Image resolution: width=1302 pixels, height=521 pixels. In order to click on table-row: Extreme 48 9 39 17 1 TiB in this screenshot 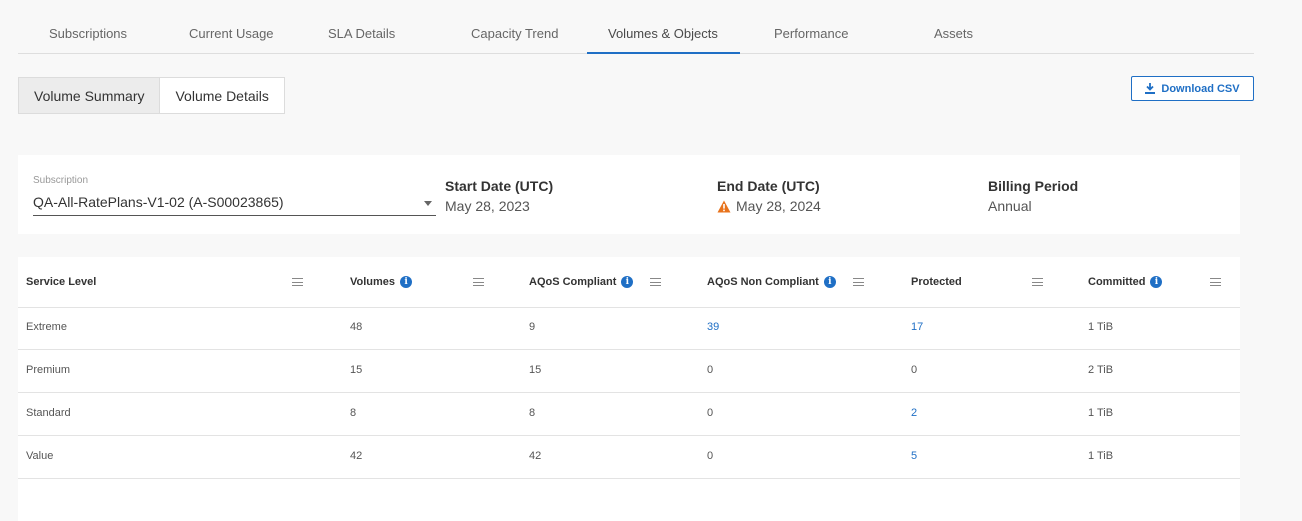, I will do `click(629, 328)`.